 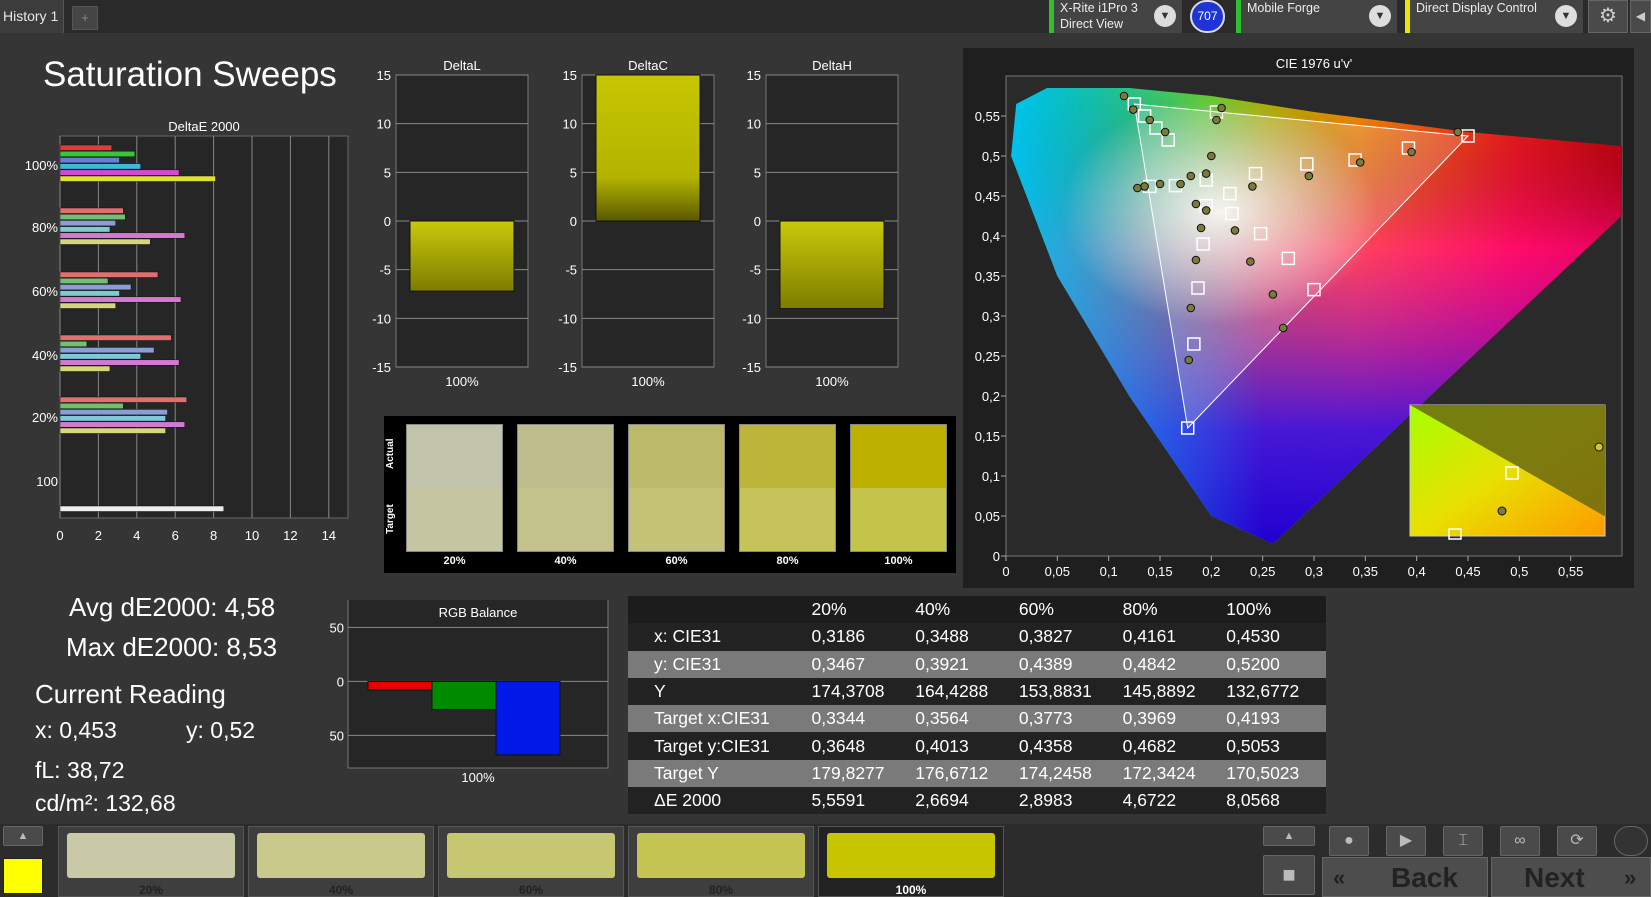 I want to click on cie-y-tick: 0,05, so click(x=987, y=516).